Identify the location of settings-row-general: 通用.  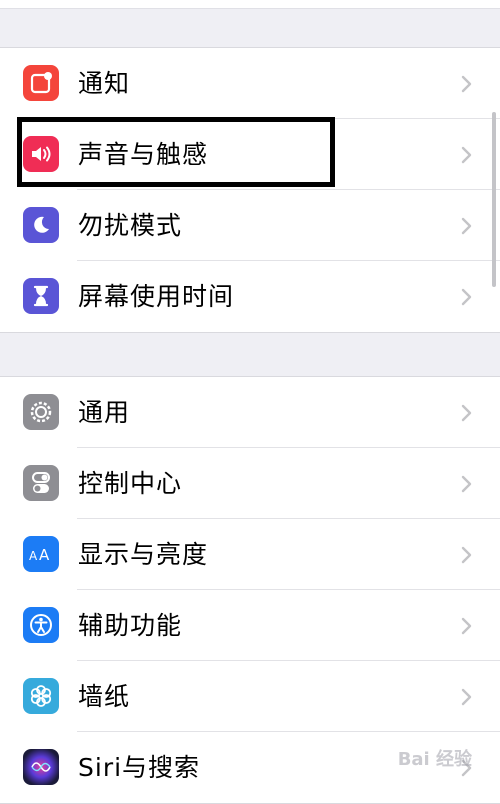
(250, 412).